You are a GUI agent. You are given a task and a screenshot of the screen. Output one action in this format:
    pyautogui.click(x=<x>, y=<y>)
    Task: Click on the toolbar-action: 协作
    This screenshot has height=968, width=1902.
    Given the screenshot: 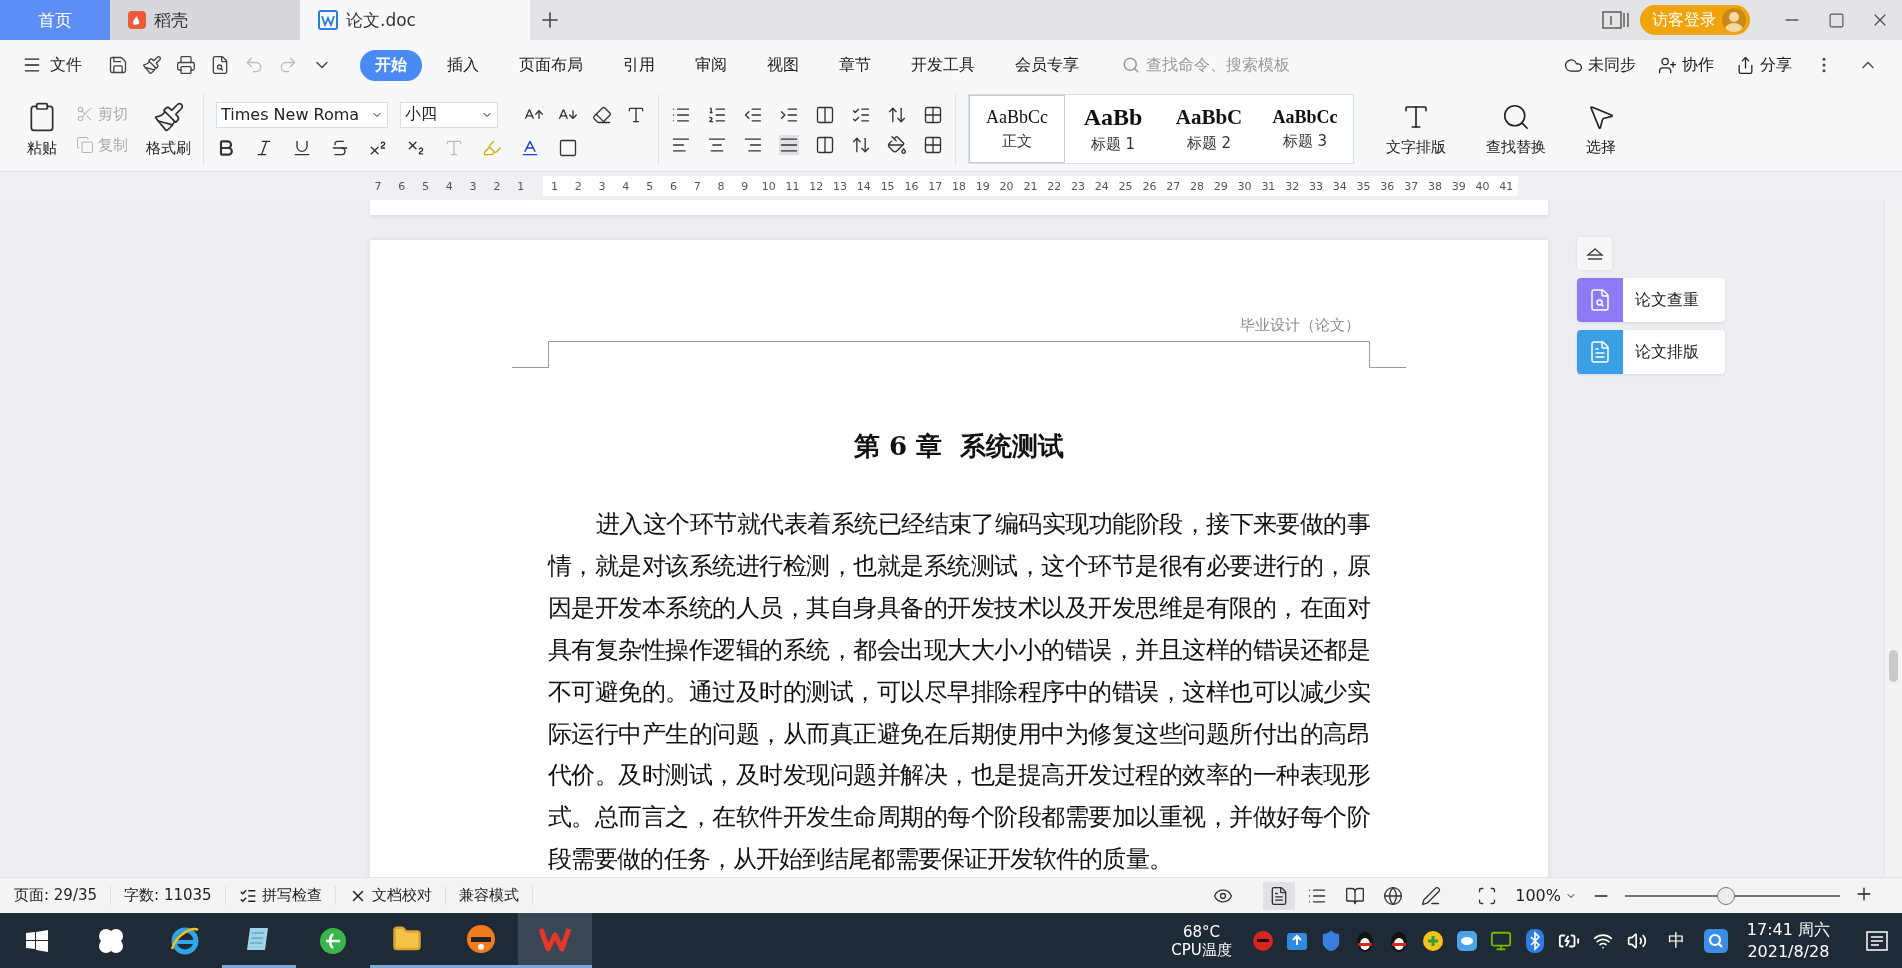 What is the action you would take?
    pyautogui.click(x=1686, y=65)
    